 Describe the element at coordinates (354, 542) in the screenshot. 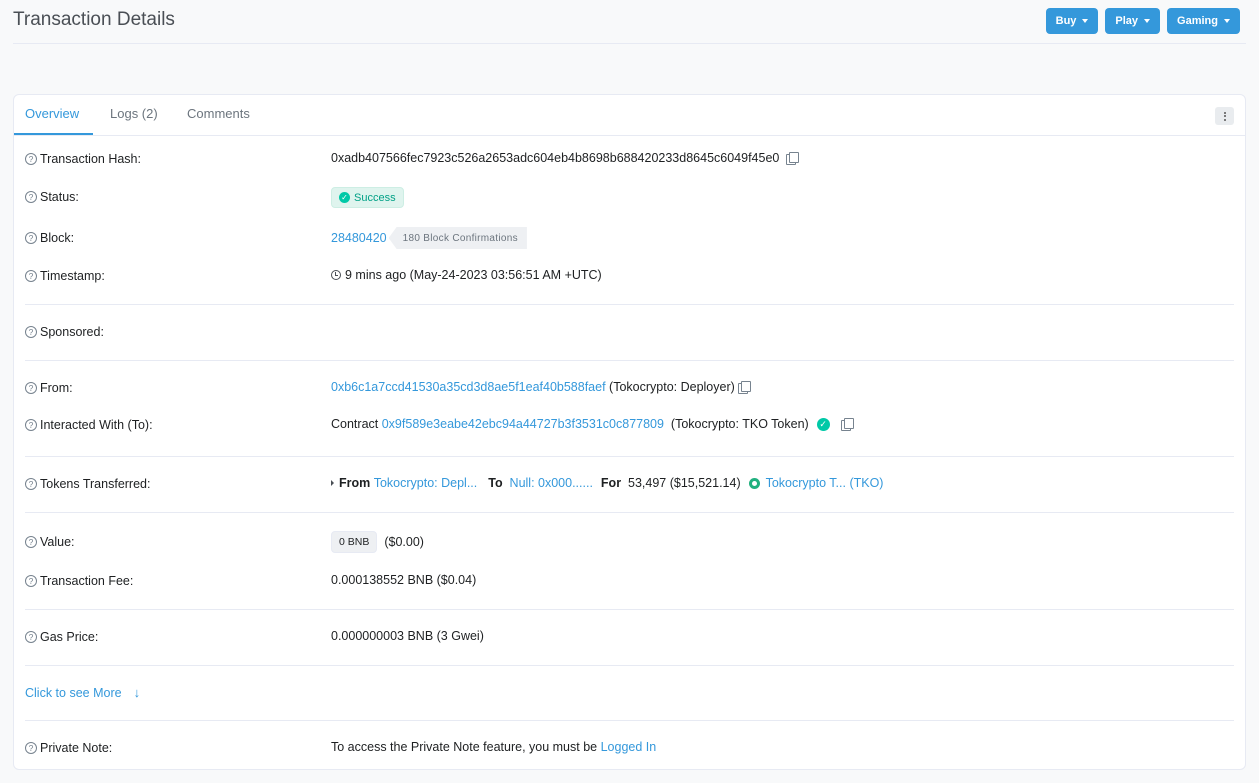

I see `bnb-value-badge: 0 BNB` at that location.